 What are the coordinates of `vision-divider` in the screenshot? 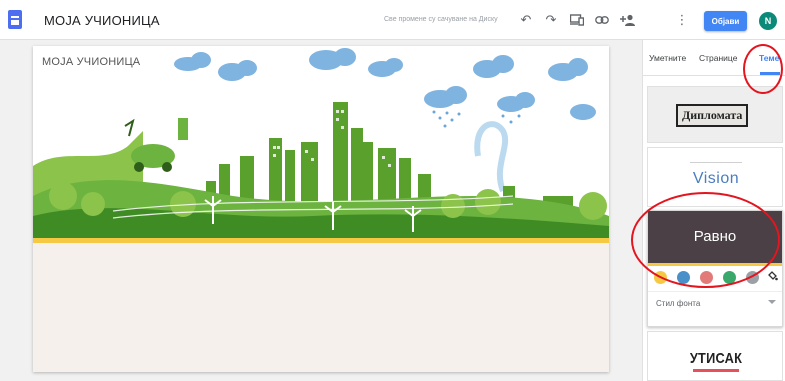 It's located at (716, 162).